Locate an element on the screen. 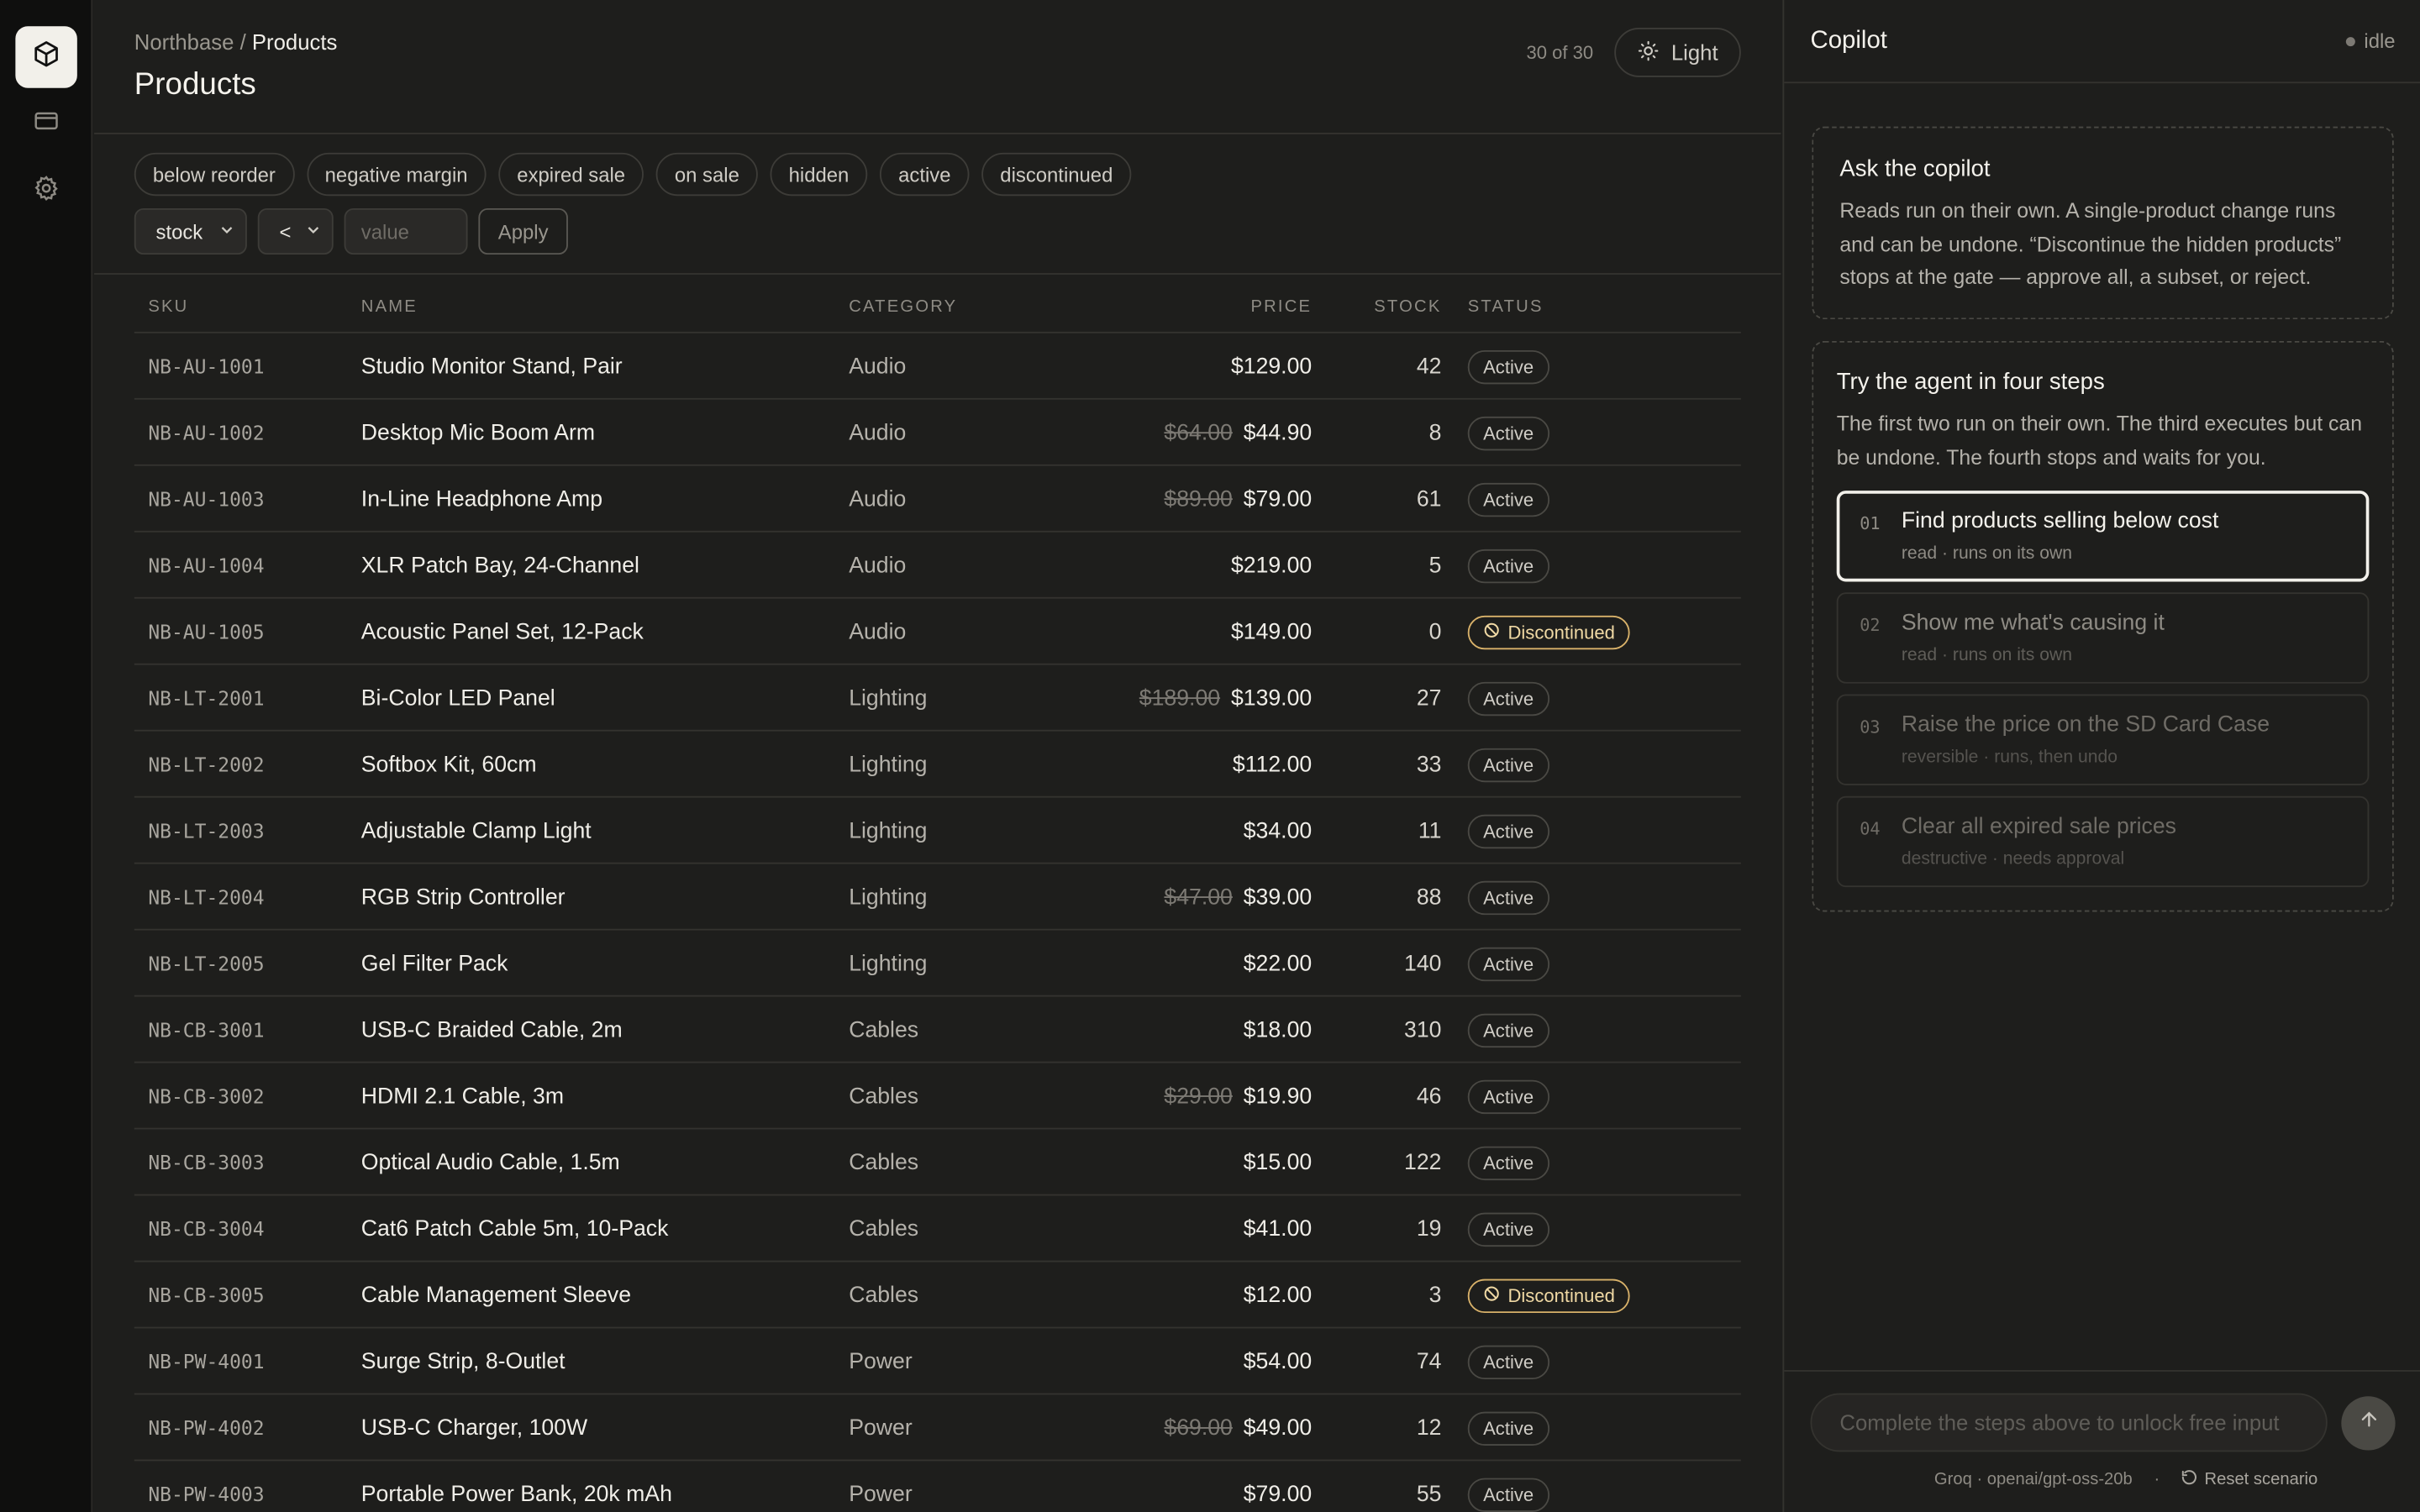 This screenshot has width=2420, height=1512. col-sku: SKU is located at coordinates (168, 306).